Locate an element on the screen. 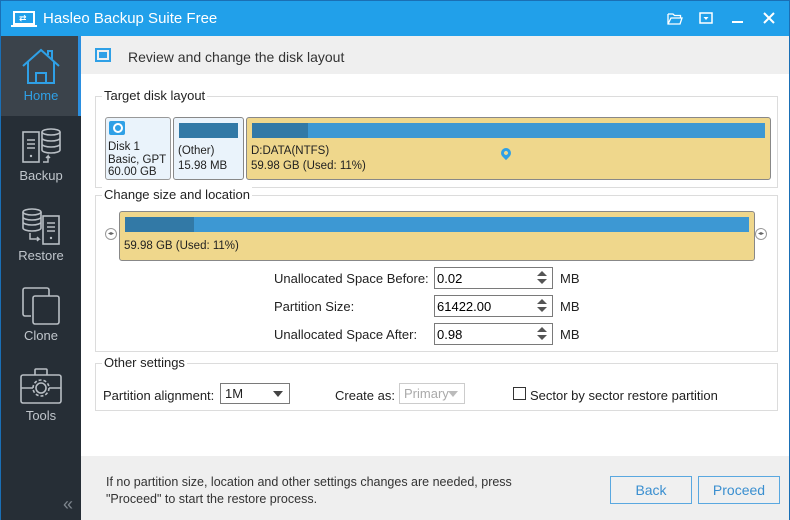  sidebar: Home Backup Restore Clone Tools « is located at coordinates (41, 278).